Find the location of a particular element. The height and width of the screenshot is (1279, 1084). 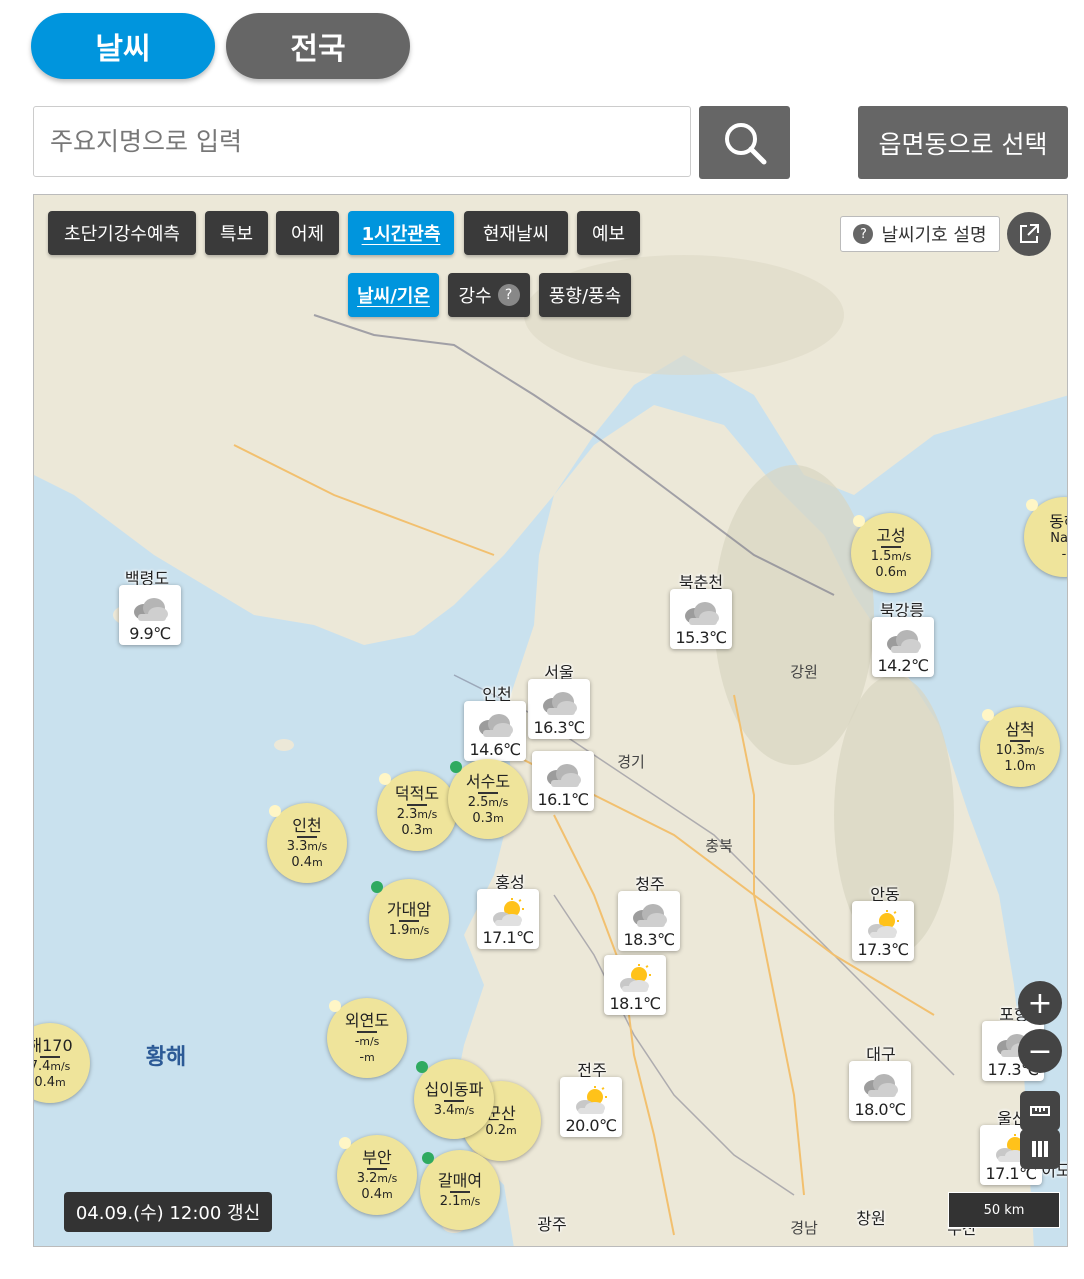

help-icon: ? is located at coordinates (508, 295).